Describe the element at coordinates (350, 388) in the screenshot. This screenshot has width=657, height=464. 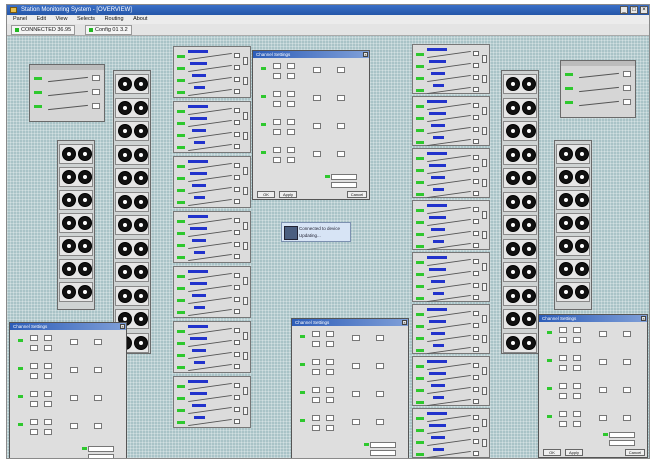
I see `channel-settings-dialog: Channel Settings × OKApplyCancel` at that location.